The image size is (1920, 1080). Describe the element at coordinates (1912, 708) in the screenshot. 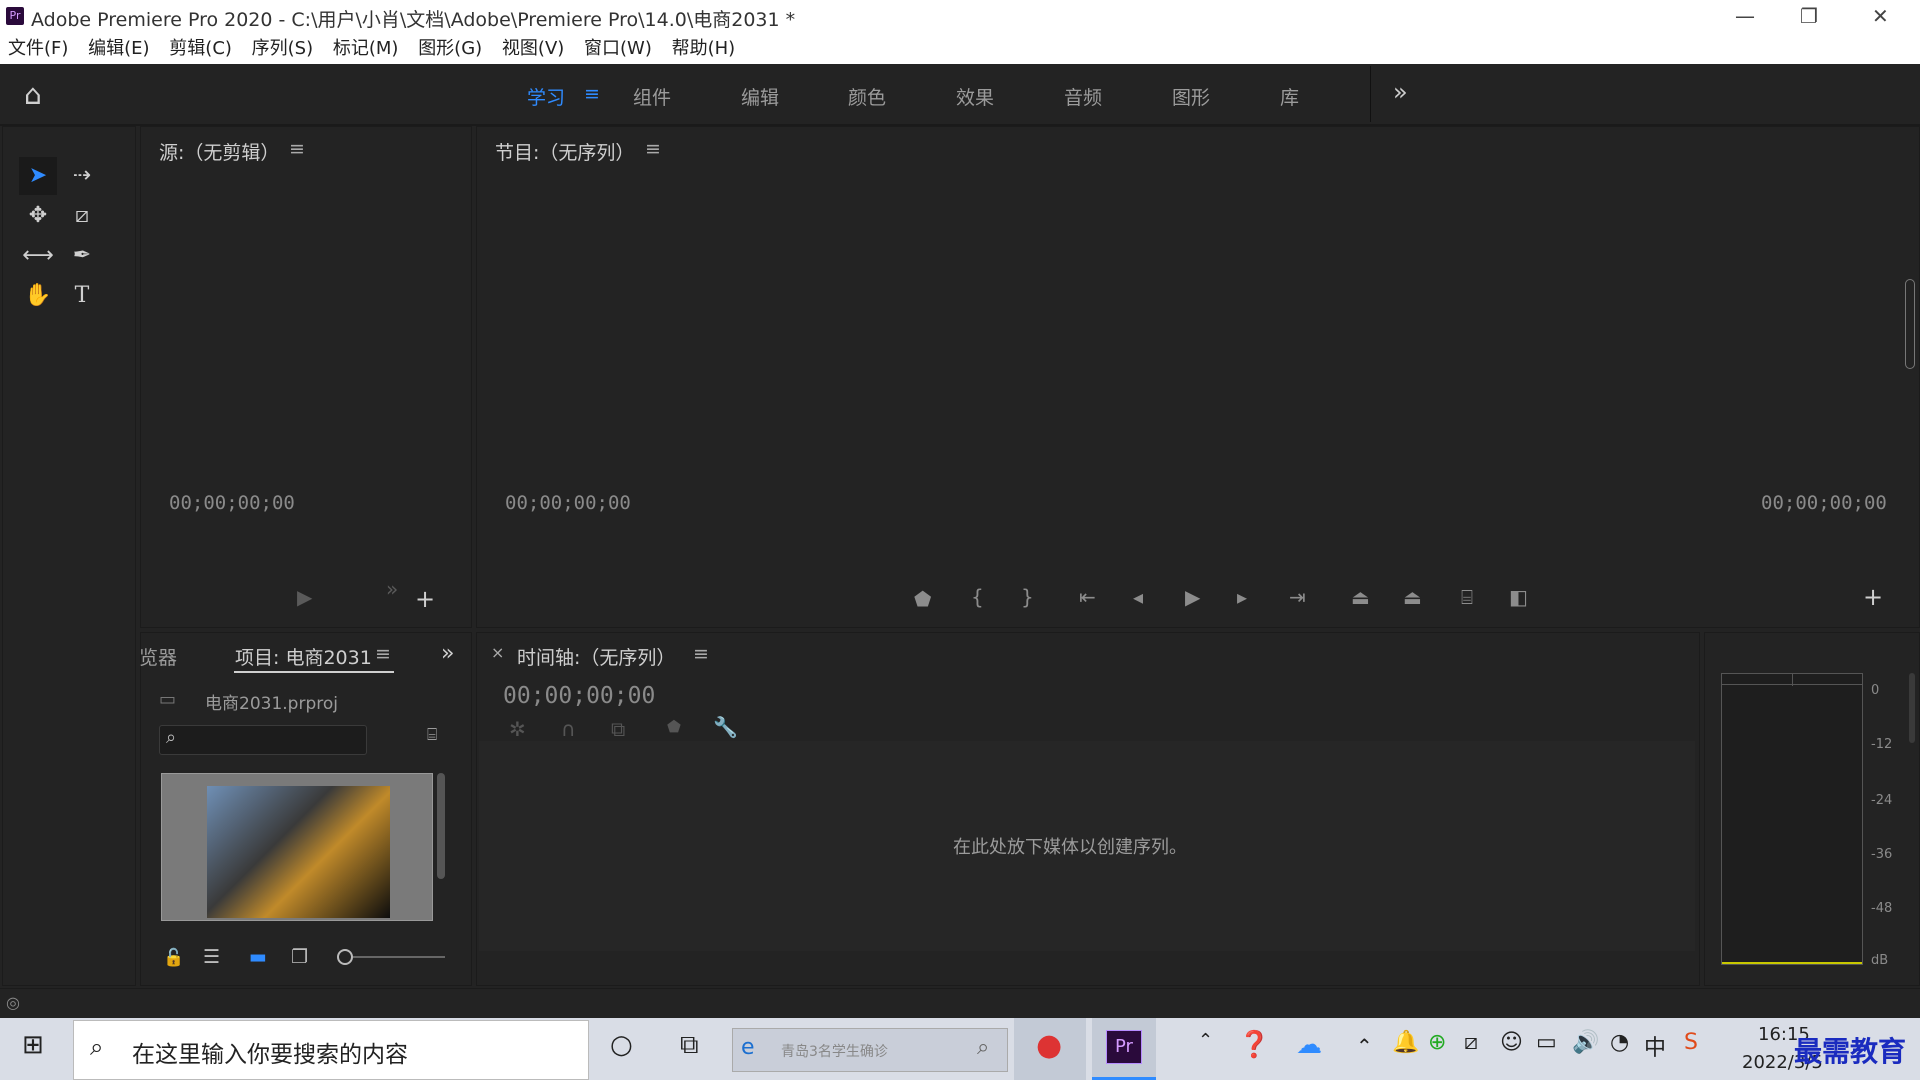

I see `meter-scroll-handle` at that location.